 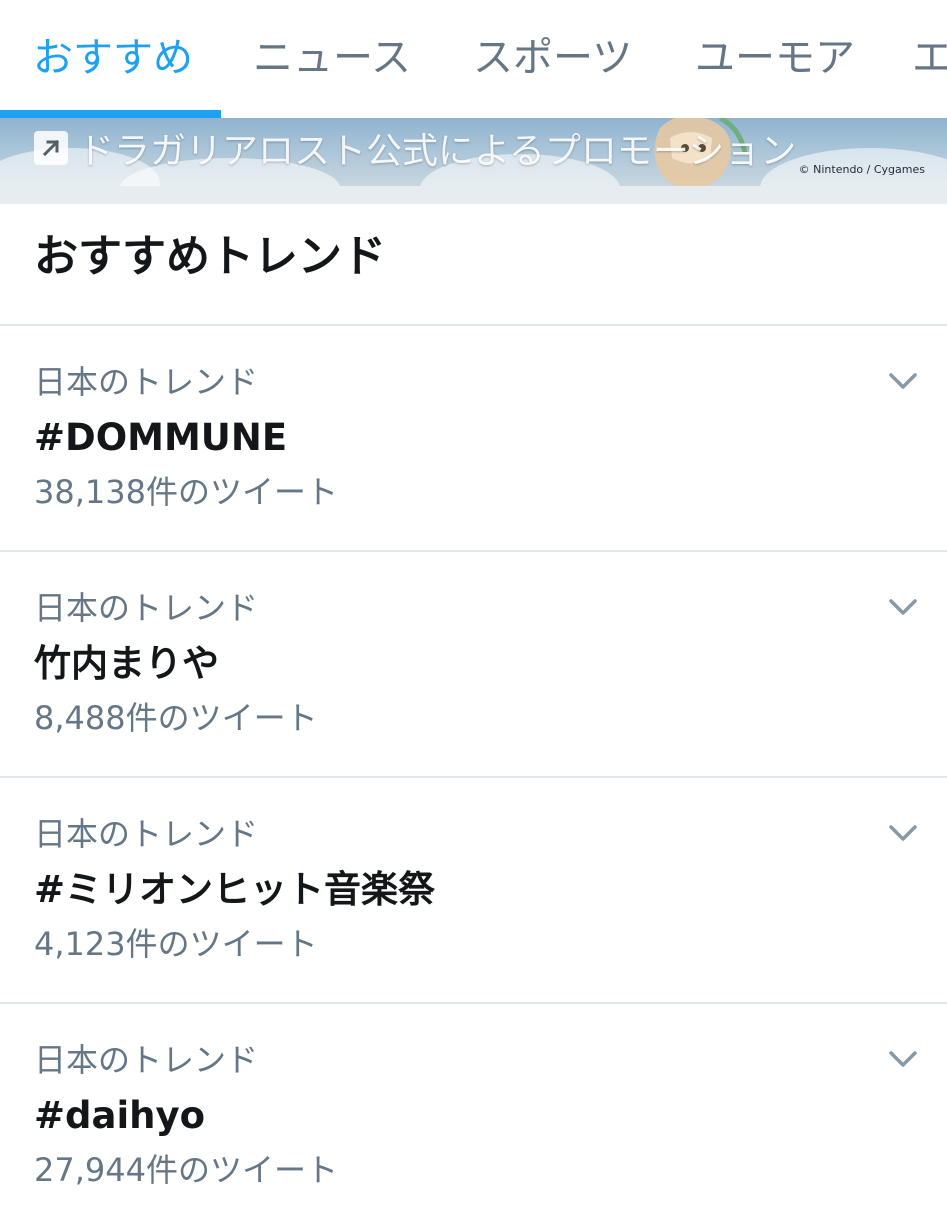 I want to click on section-separator, so click(x=473, y=195).